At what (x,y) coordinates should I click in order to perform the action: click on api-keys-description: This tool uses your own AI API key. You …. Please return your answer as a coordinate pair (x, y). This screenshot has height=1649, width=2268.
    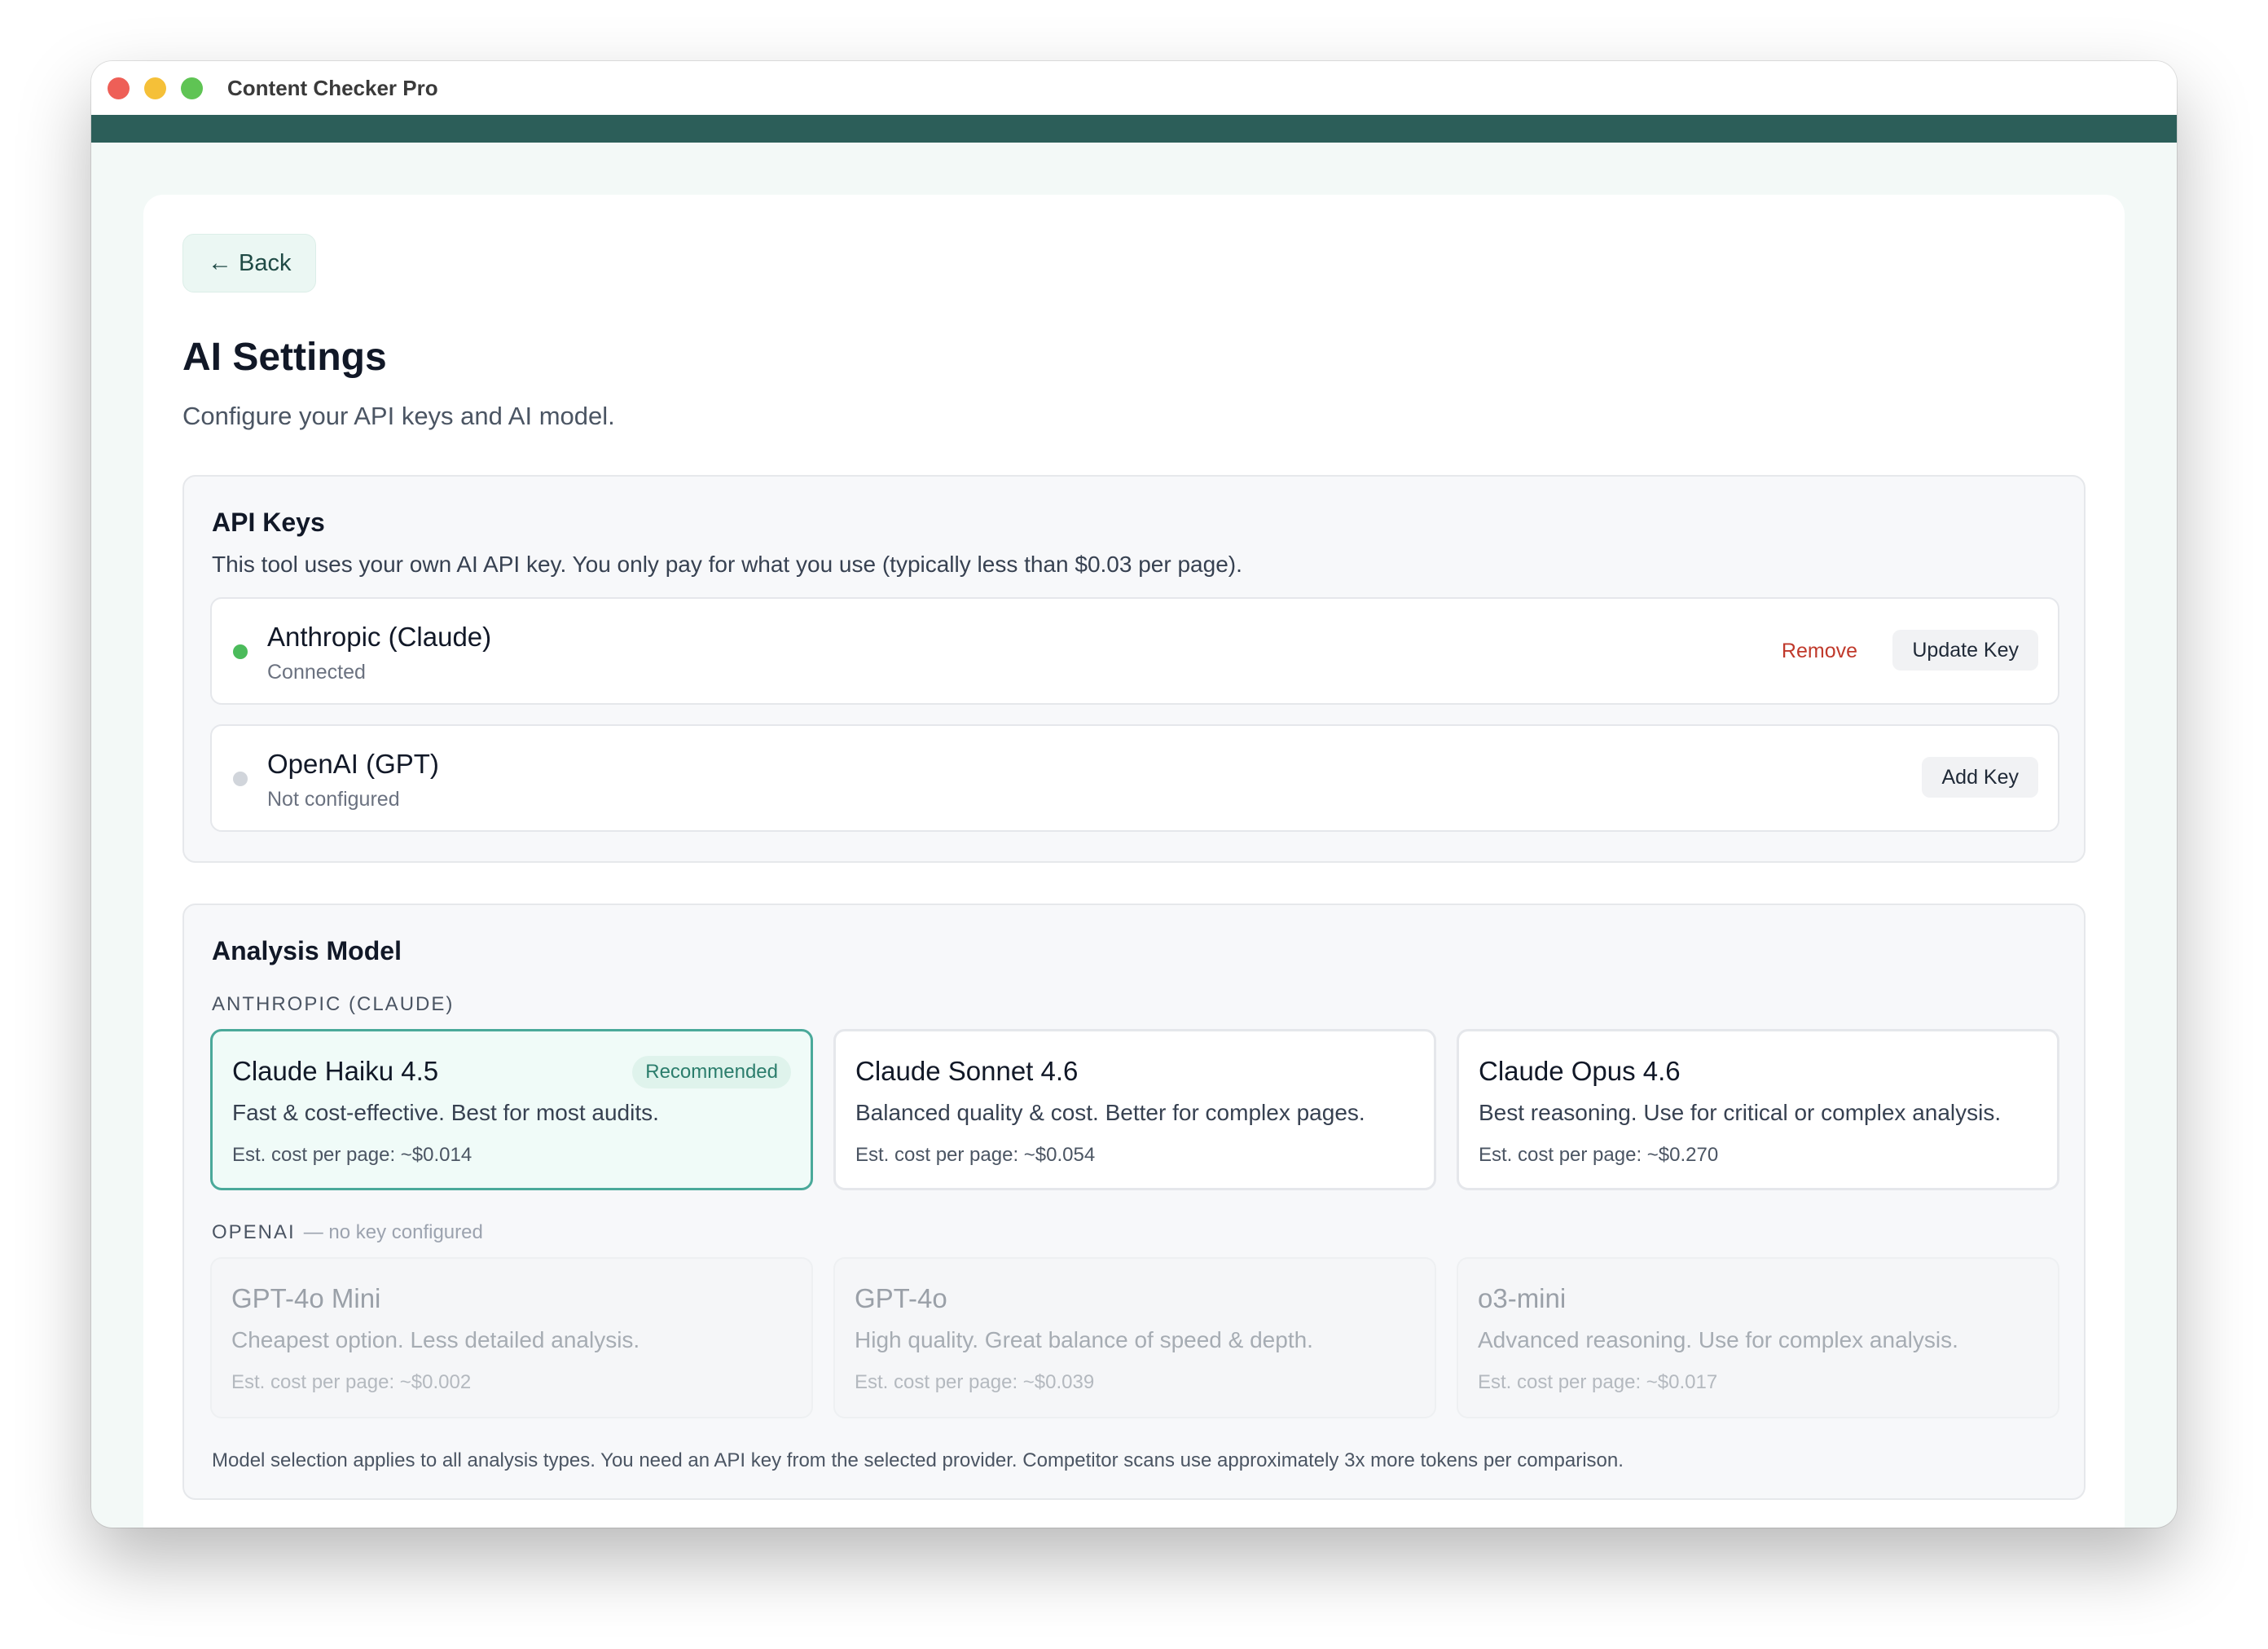
    Looking at the image, I should click on (727, 564).